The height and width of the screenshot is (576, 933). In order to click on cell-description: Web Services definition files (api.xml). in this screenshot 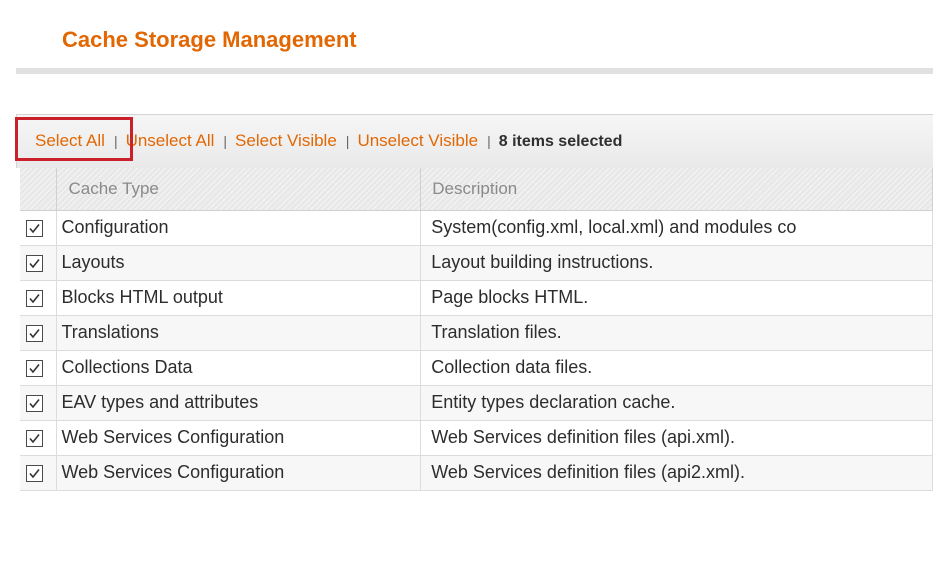, I will do `click(676, 438)`.